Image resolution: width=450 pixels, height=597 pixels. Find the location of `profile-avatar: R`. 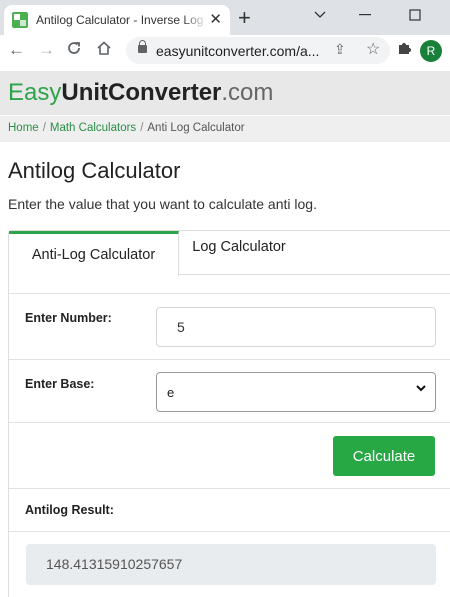

profile-avatar: R is located at coordinates (431, 51).